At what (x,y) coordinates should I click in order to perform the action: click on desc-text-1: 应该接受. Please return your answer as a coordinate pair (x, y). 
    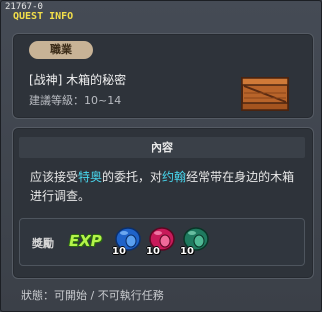
    Looking at the image, I should click on (54, 177).